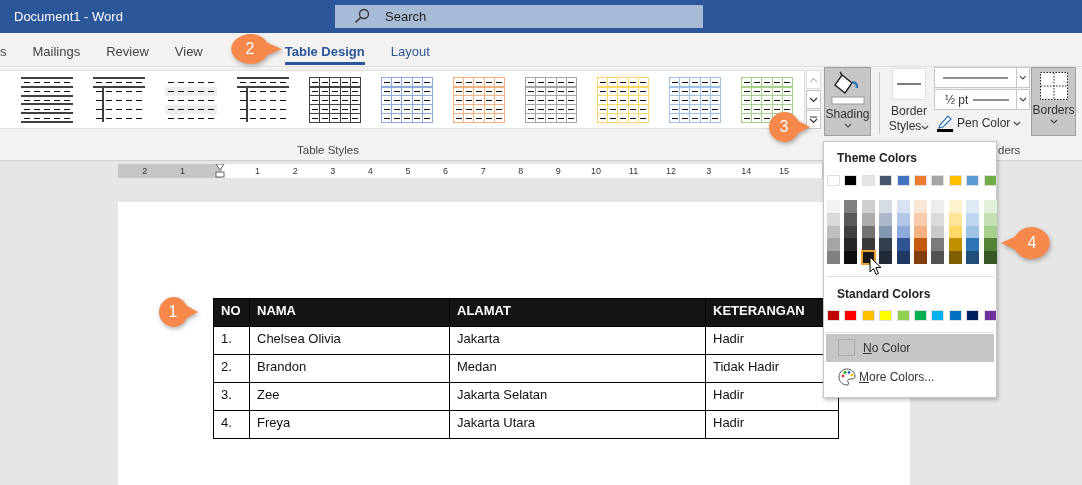 The height and width of the screenshot is (485, 1082). Describe the element at coordinates (1053, 86) in the screenshot. I see `borders-grid-icon` at that location.